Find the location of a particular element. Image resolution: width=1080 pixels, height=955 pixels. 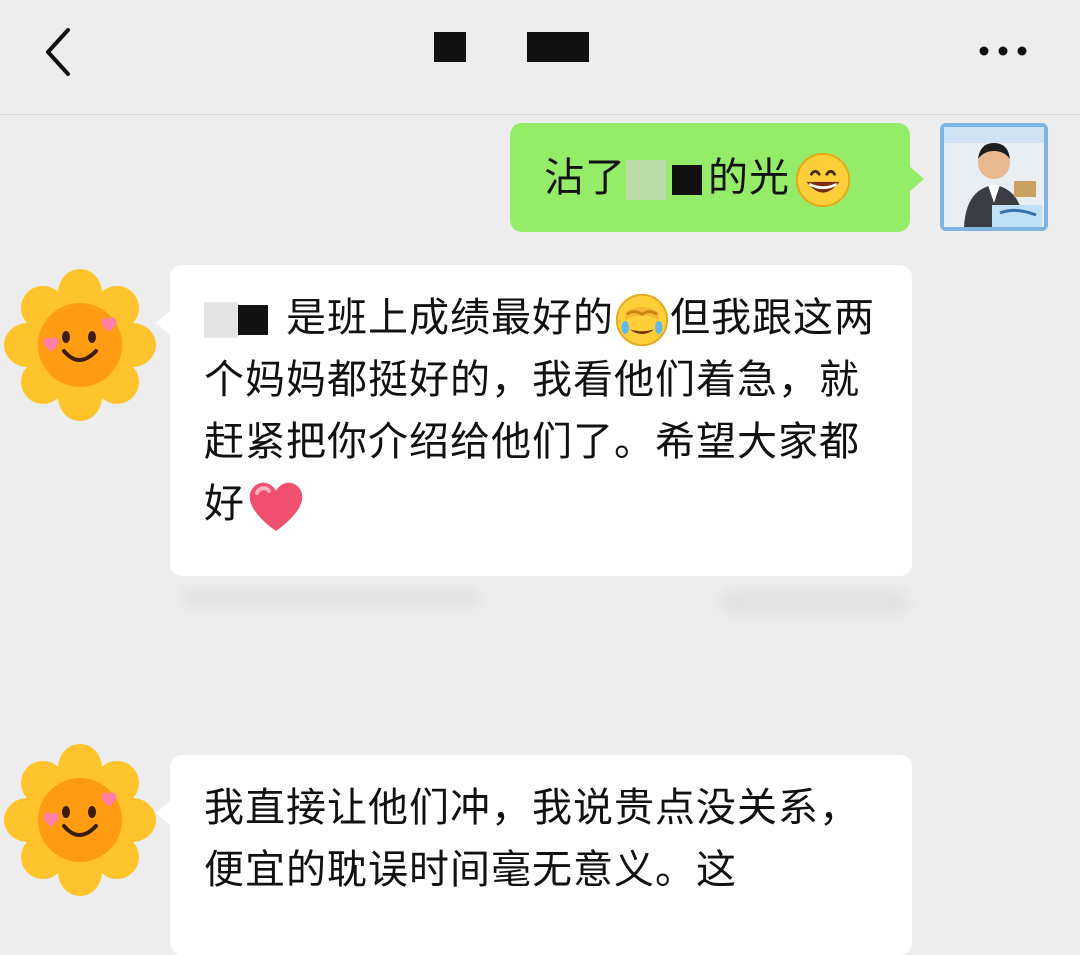

more-dots-icon is located at coordinates (1003, 51).